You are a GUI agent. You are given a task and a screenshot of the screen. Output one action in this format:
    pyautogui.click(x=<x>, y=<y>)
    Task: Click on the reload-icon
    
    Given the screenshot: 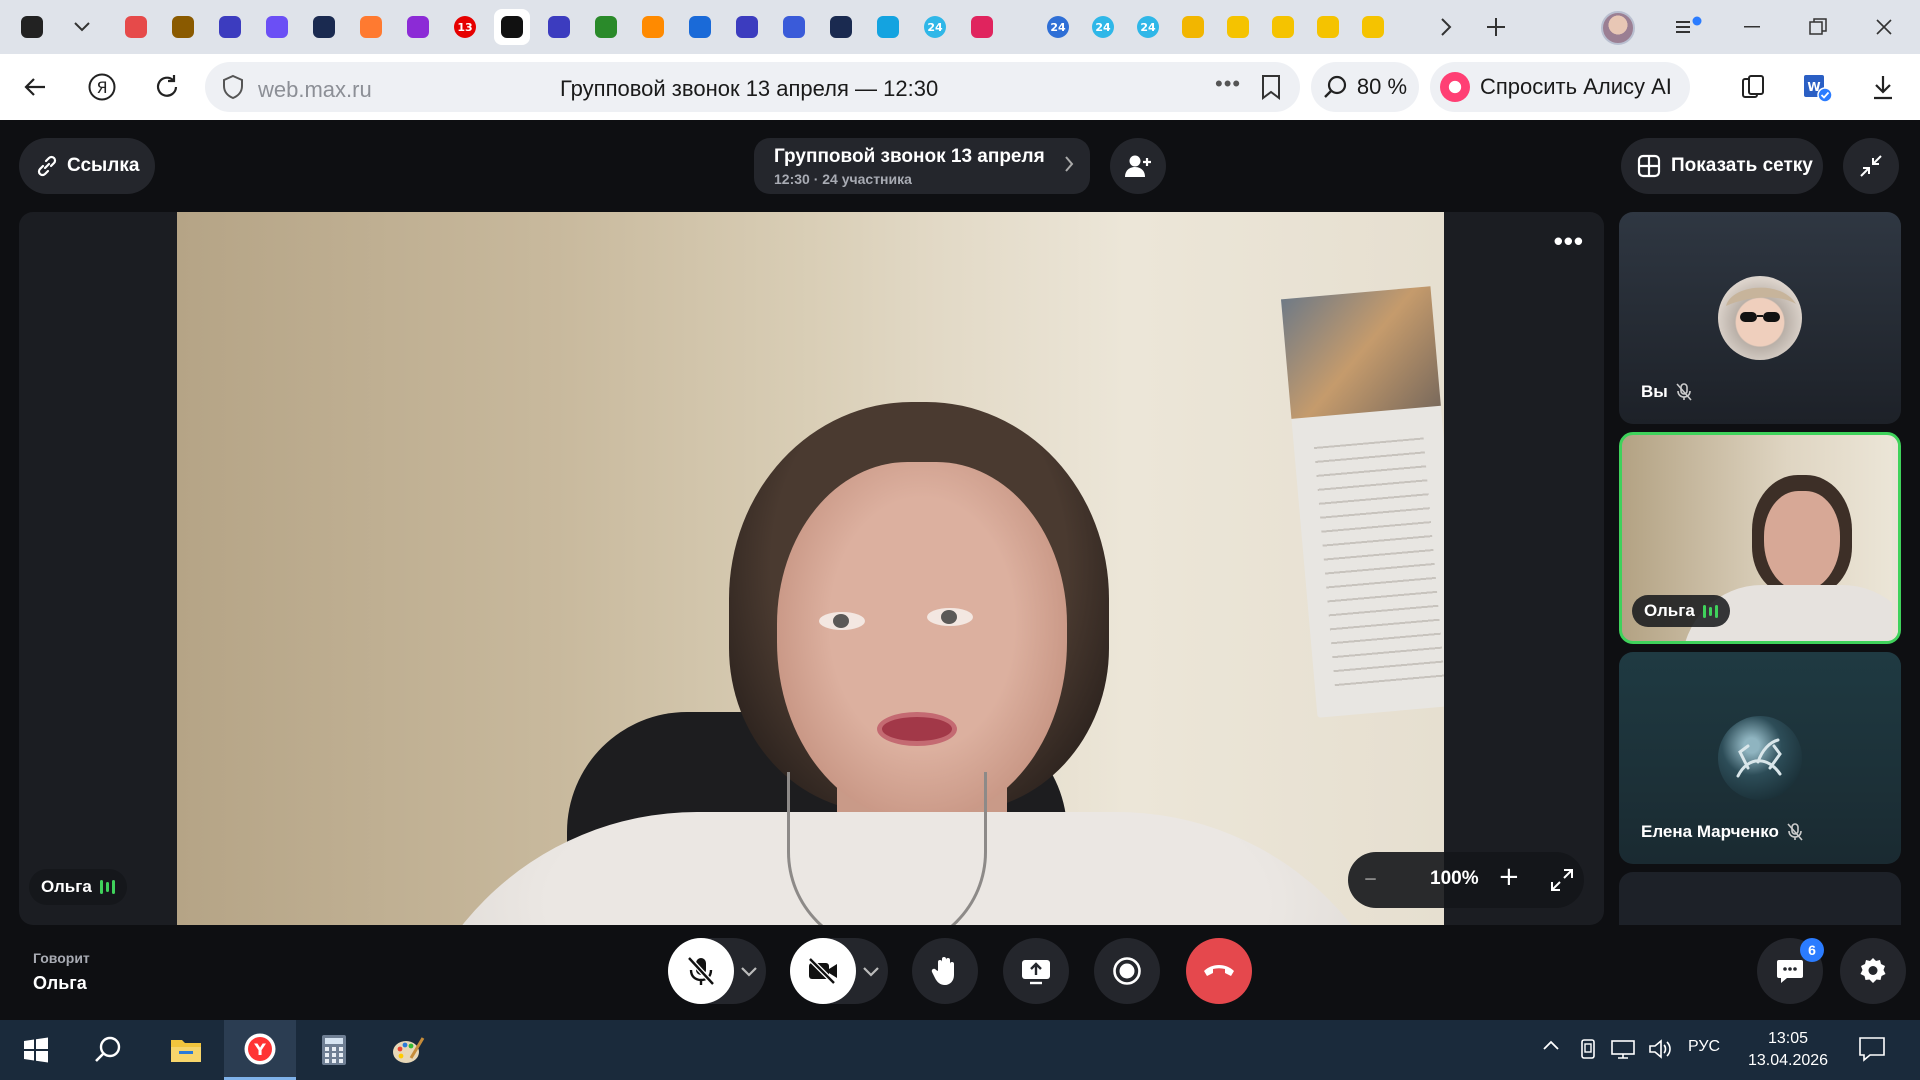 What is the action you would take?
    pyautogui.click(x=167, y=87)
    